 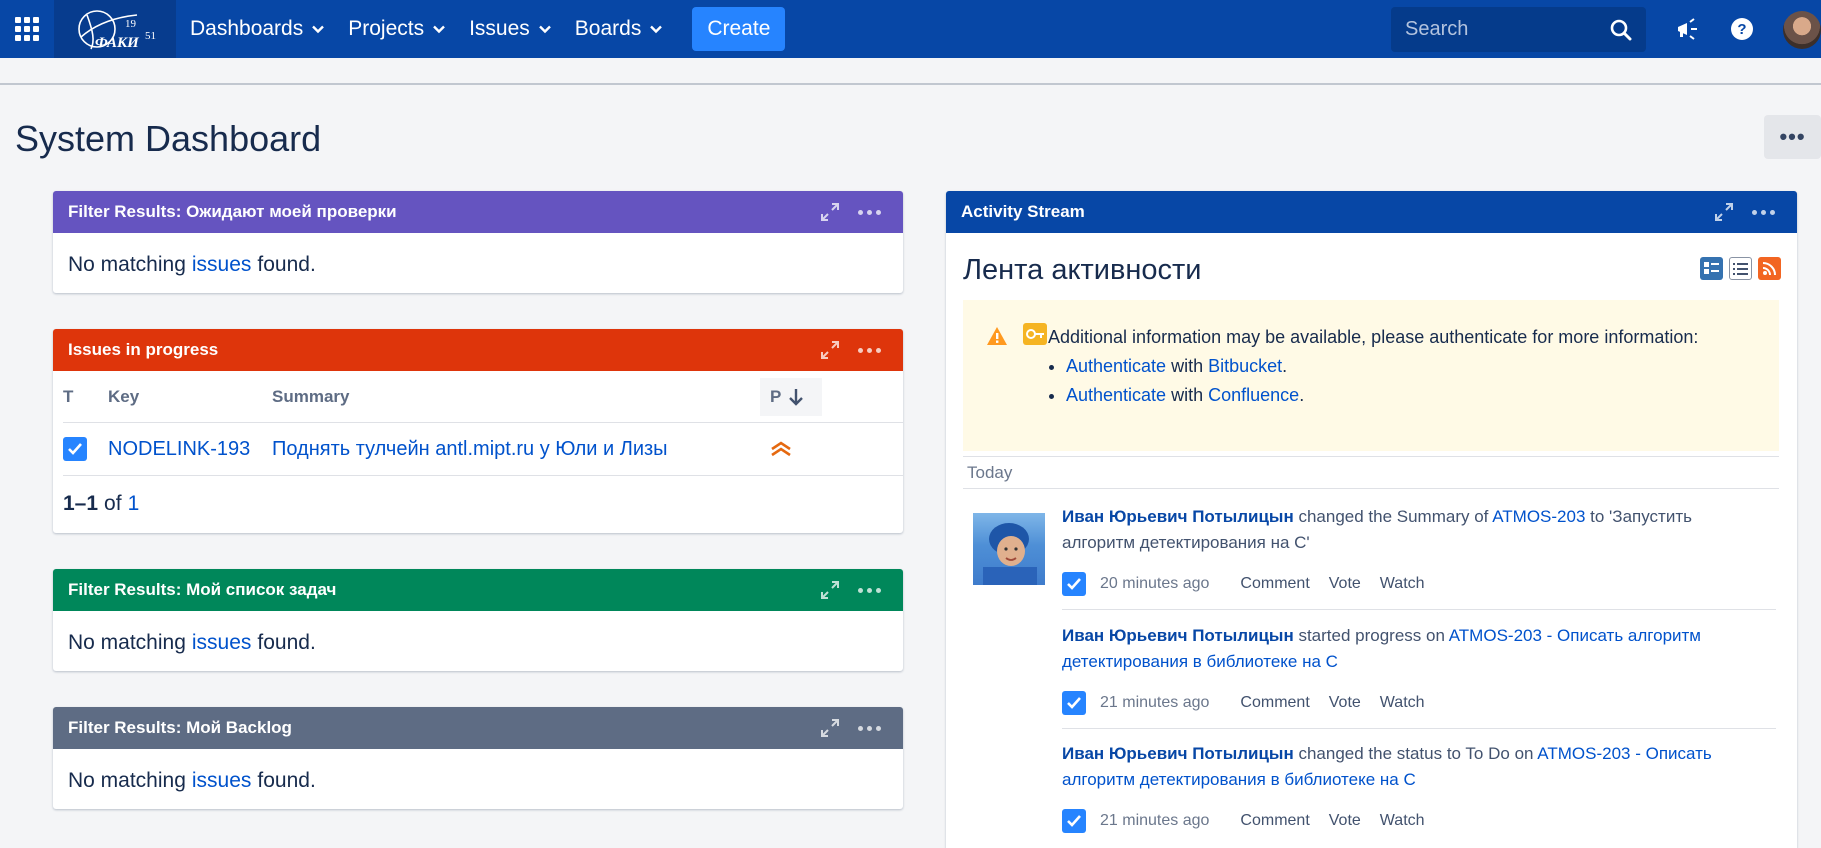 What do you see at coordinates (478, 263) in the screenshot?
I see `empty-message: No matching issues found.` at bounding box center [478, 263].